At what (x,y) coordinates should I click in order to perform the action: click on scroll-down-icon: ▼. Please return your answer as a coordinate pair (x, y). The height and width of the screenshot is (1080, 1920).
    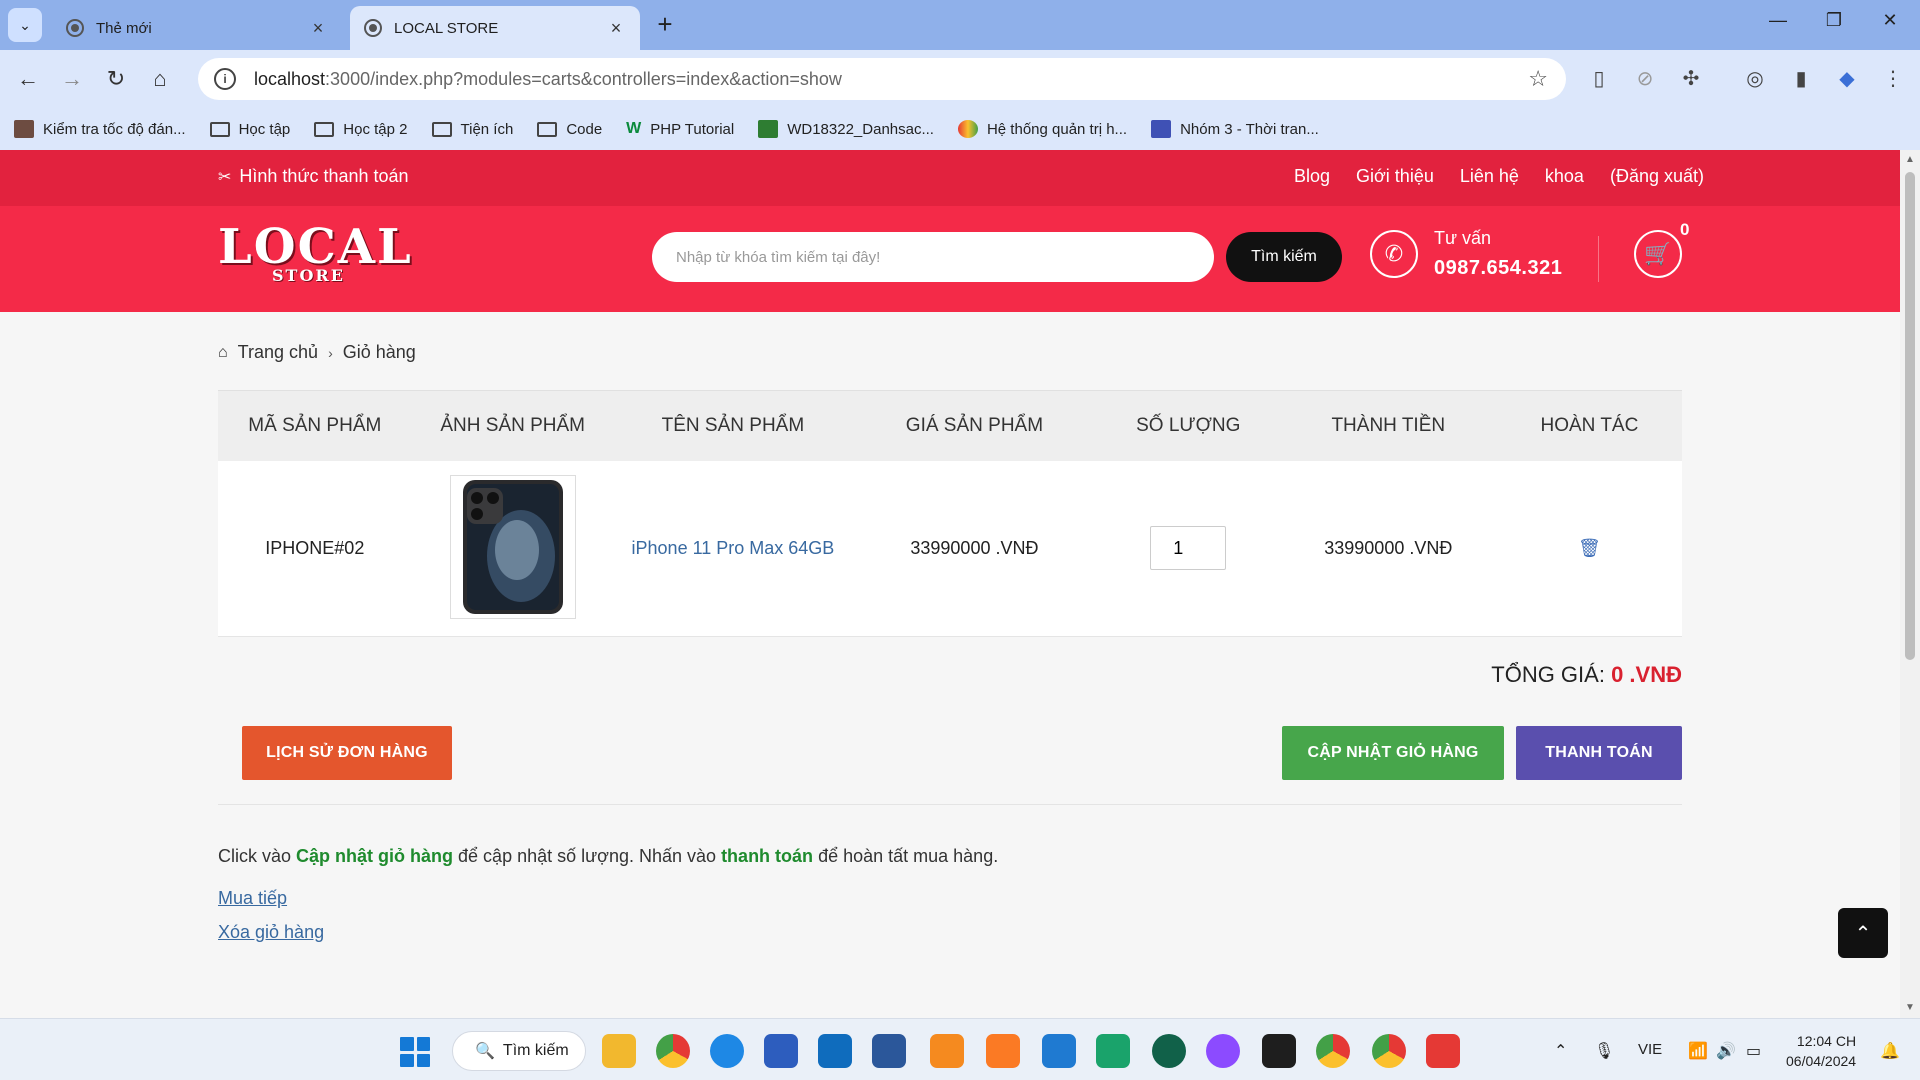
    Looking at the image, I should click on (1910, 1007).